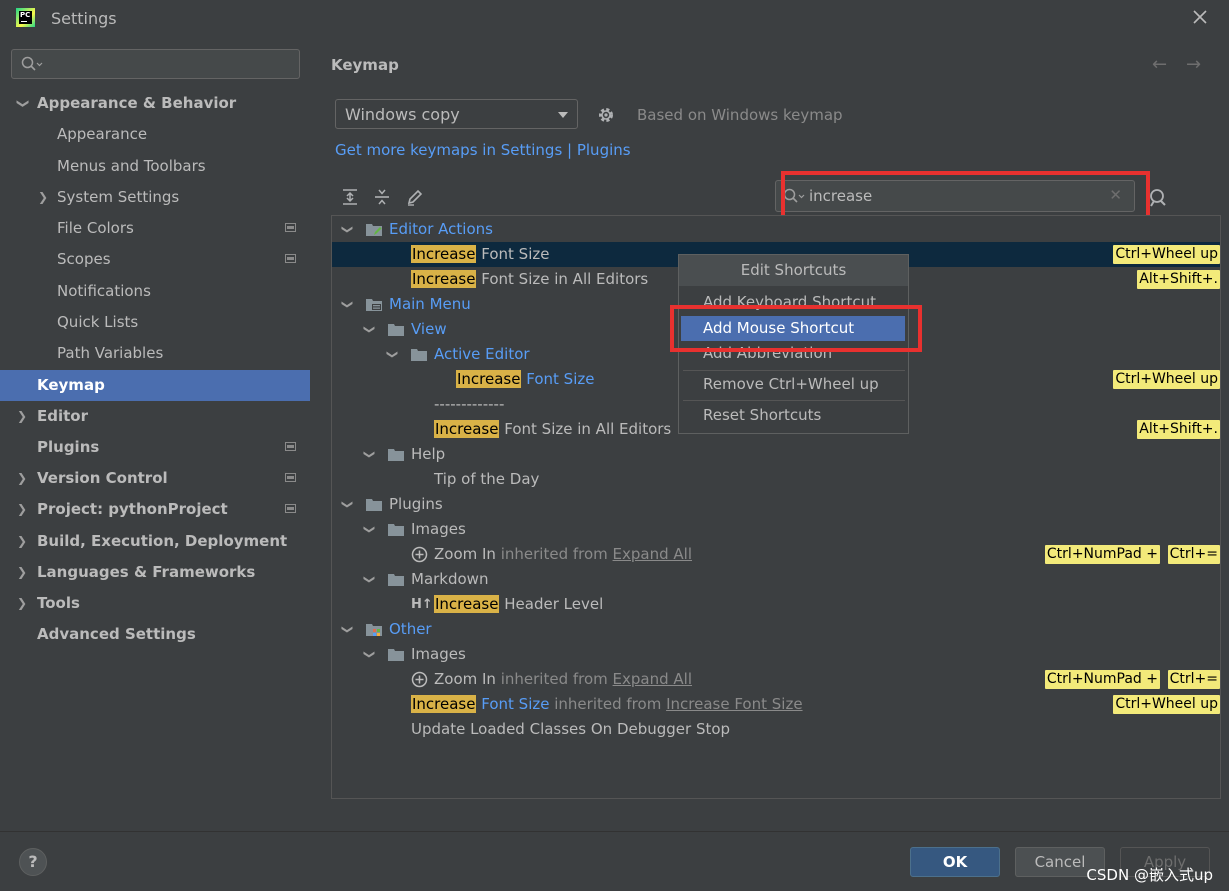 The width and height of the screenshot is (1229, 891). Describe the element at coordinates (155, 64) in the screenshot. I see `settings-search-input` at that location.